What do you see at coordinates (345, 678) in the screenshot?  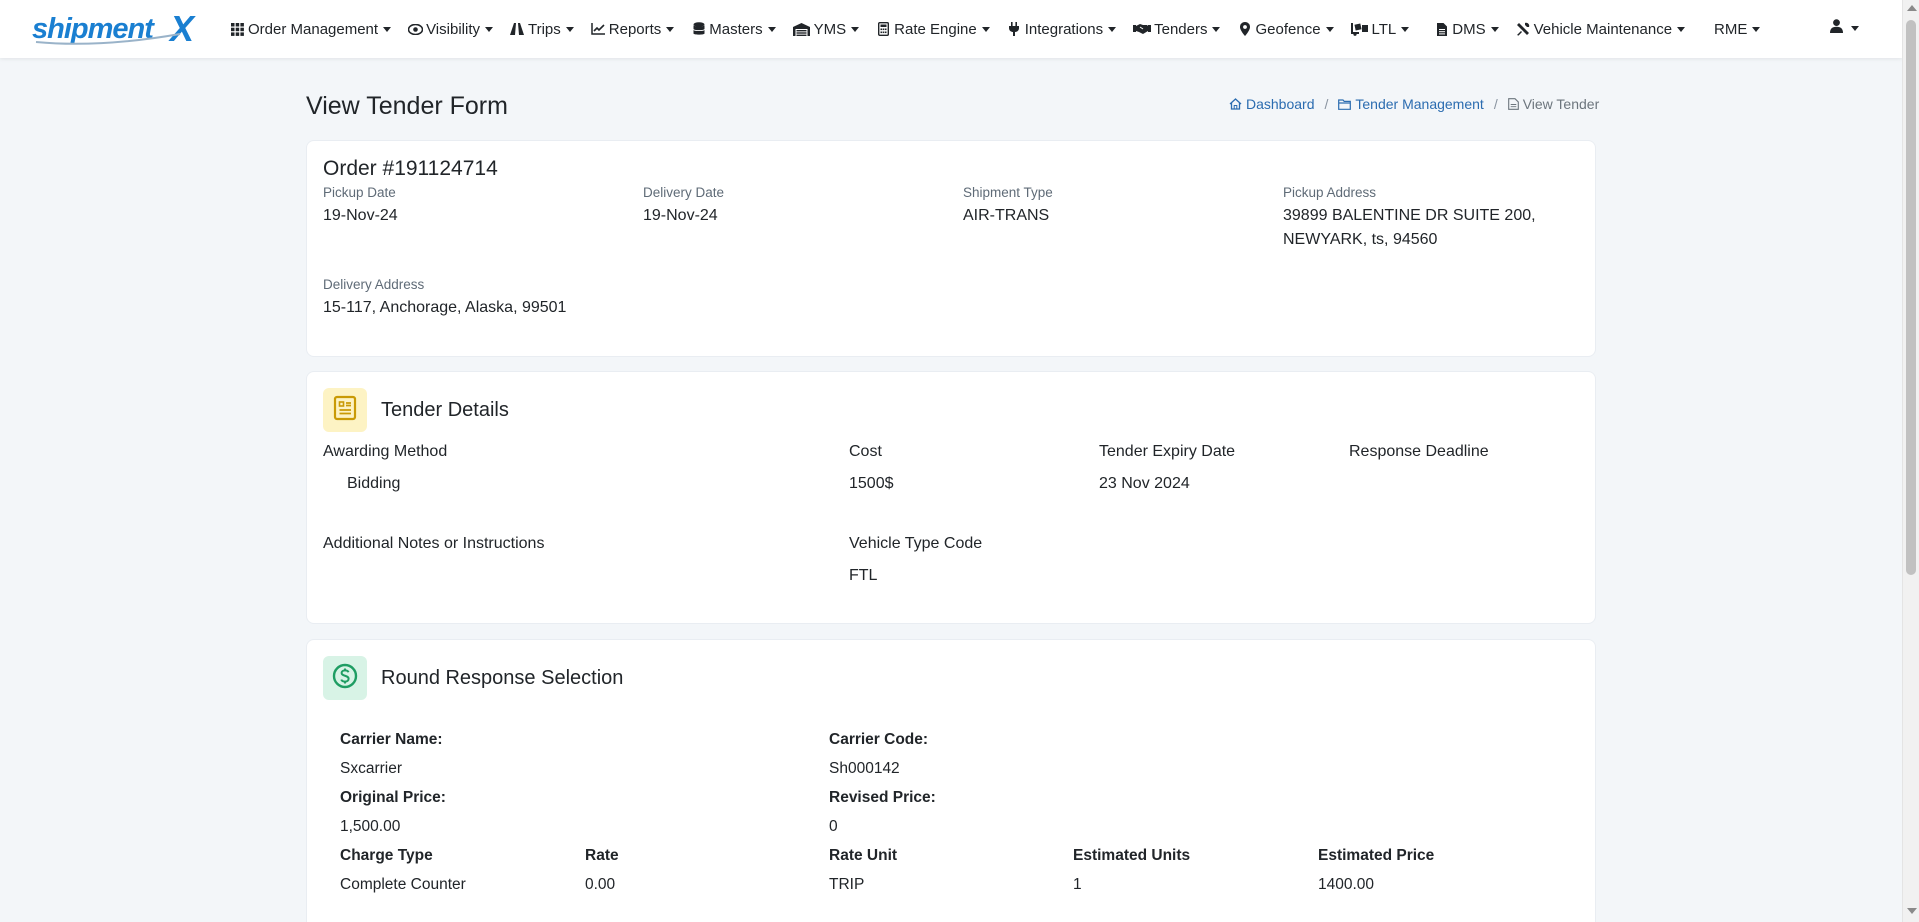 I see `dollar-circle-icon` at bounding box center [345, 678].